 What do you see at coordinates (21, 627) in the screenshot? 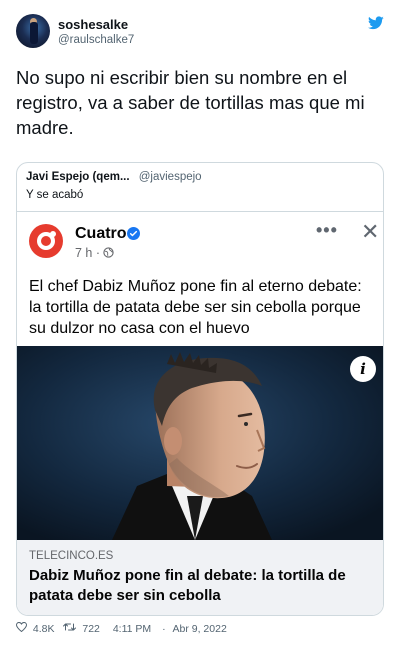
I see `heart-icon` at bounding box center [21, 627].